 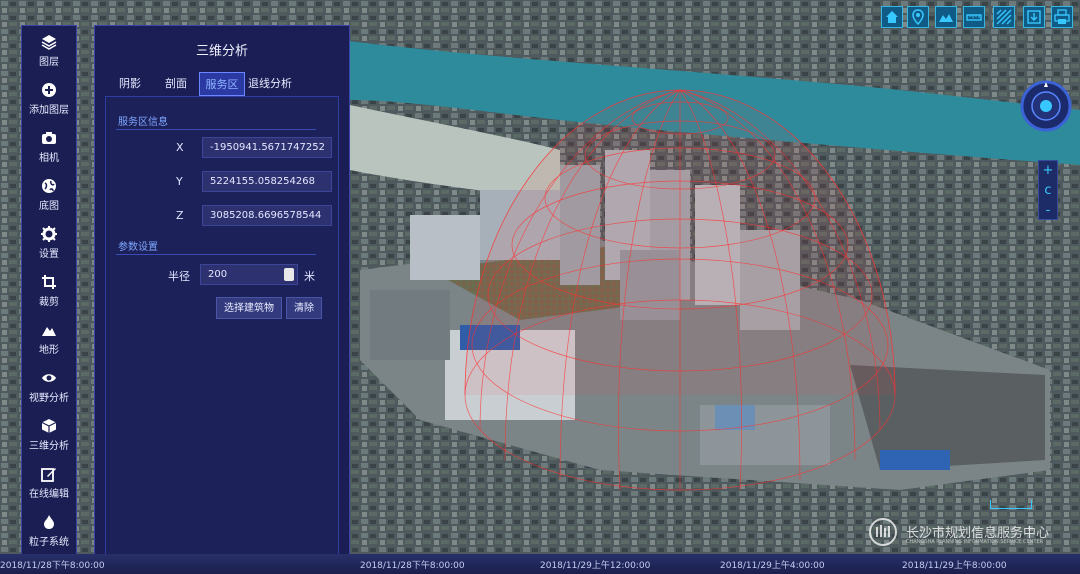 What do you see at coordinates (49, 196) in the screenshot?
I see `sidebar-item-basemap: 底图` at bounding box center [49, 196].